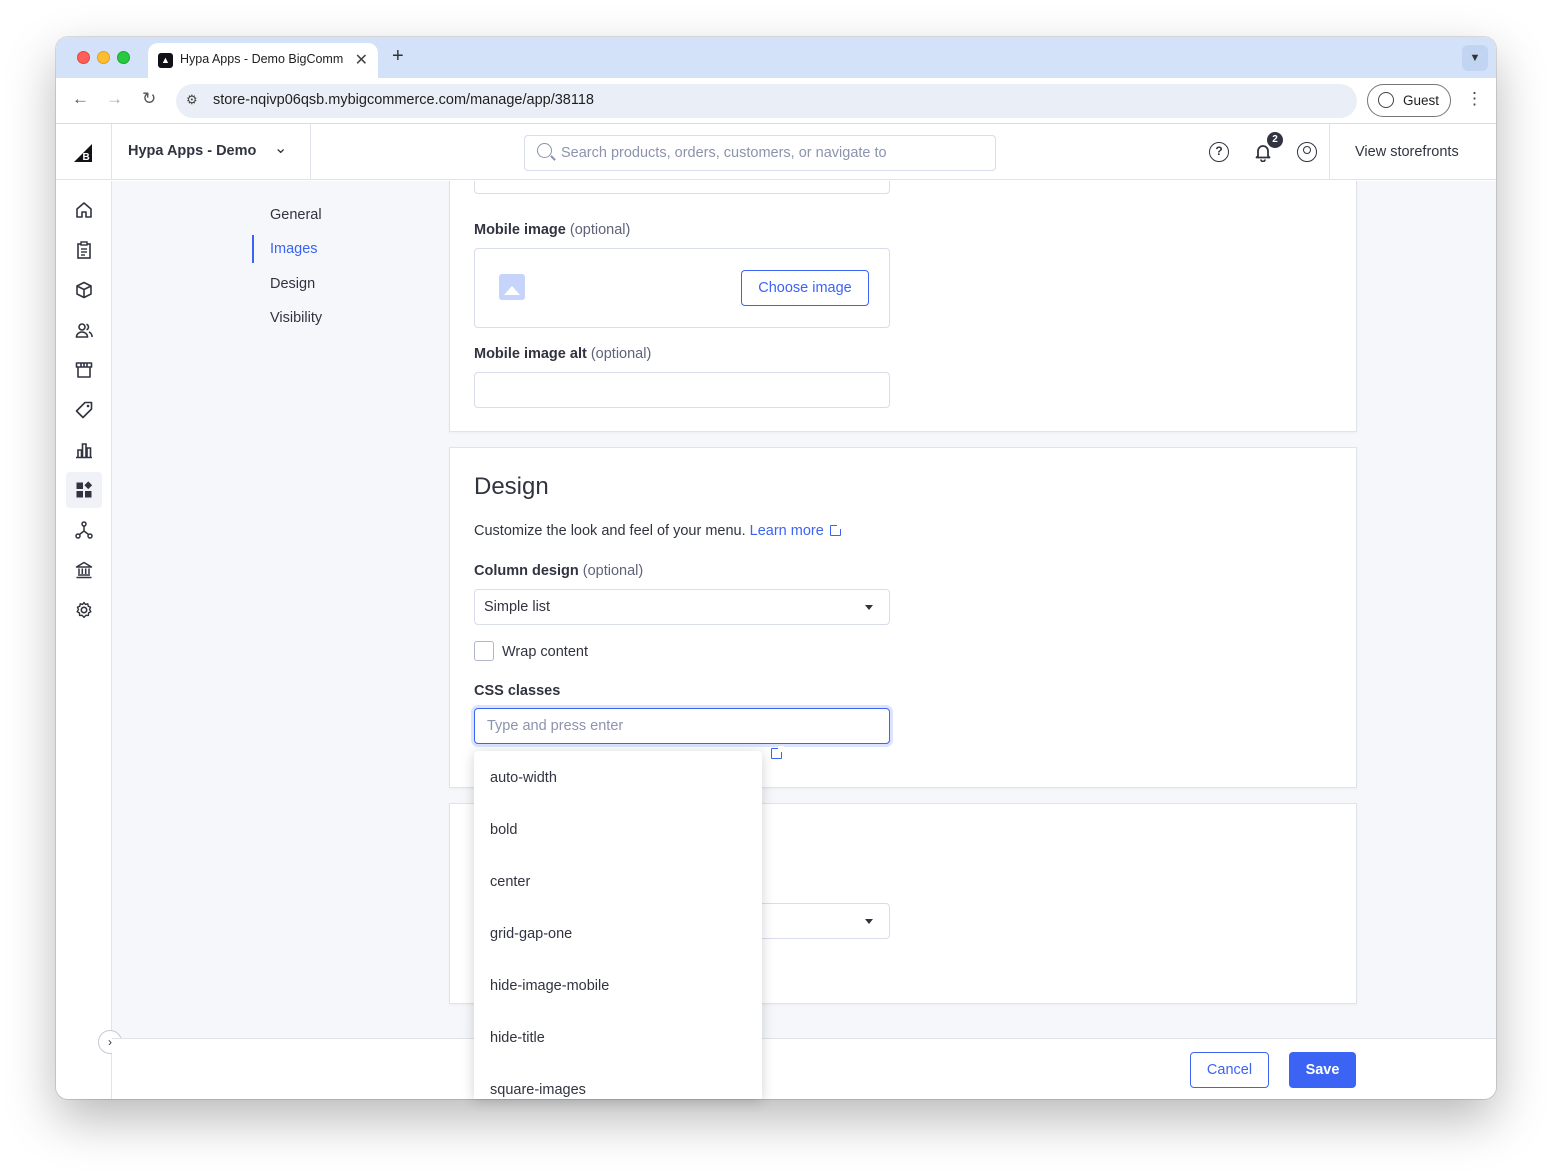 The height and width of the screenshot is (1173, 1552). What do you see at coordinates (517, 607) in the screenshot?
I see `column-design-value: Simple list` at bounding box center [517, 607].